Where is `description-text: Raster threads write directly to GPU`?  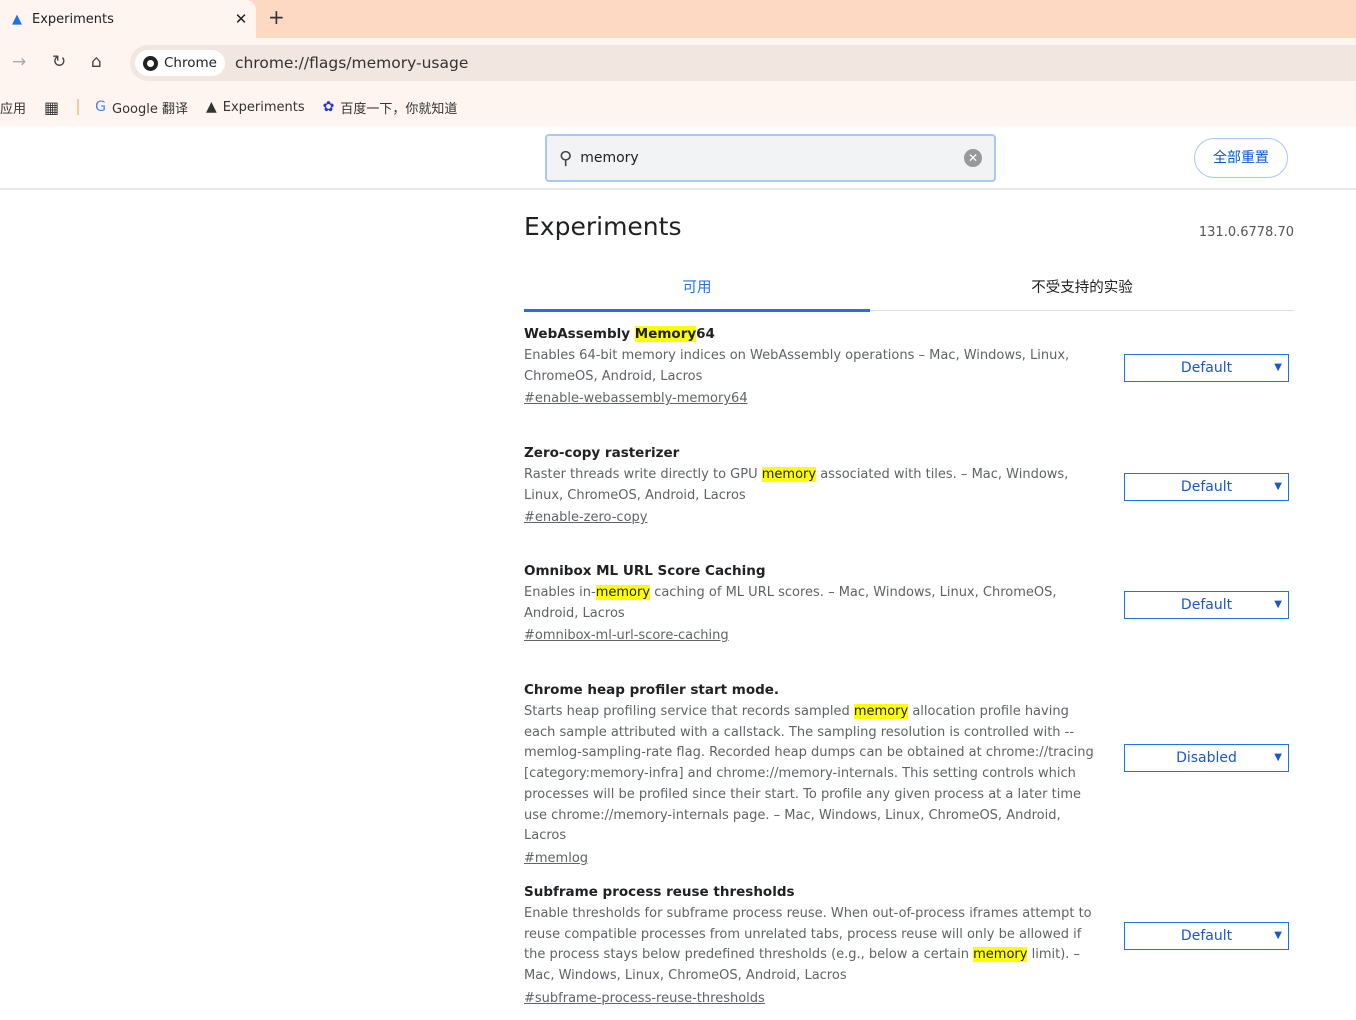 description-text: Raster threads write directly to GPU is located at coordinates (643, 474).